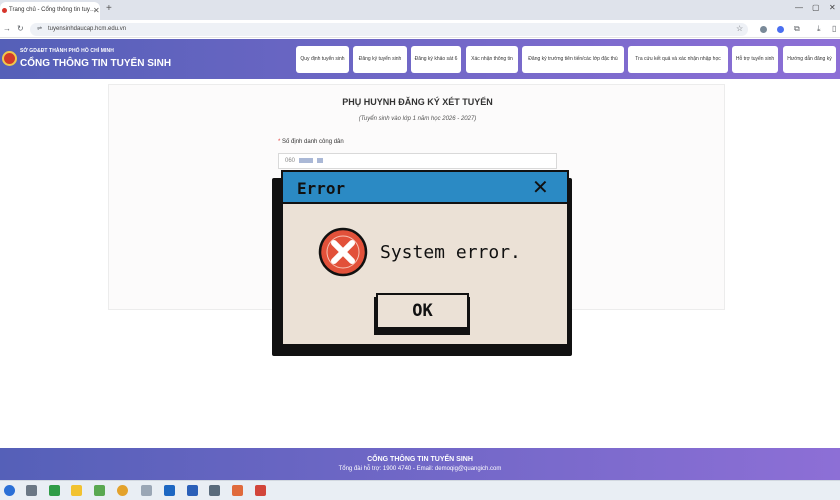 The width and height of the screenshot is (840, 500). What do you see at coordinates (7, 28) in the screenshot?
I see `back-icon: →` at bounding box center [7, 28].